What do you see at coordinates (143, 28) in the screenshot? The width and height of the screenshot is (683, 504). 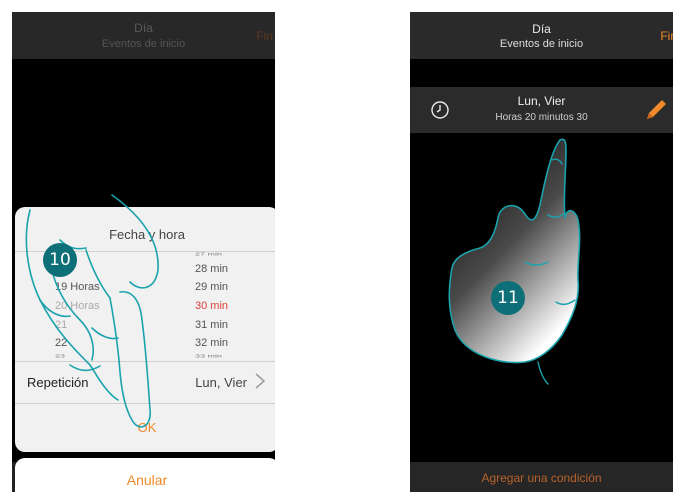 I see `left-nav-title: Día` at bounding box center [143, 28].